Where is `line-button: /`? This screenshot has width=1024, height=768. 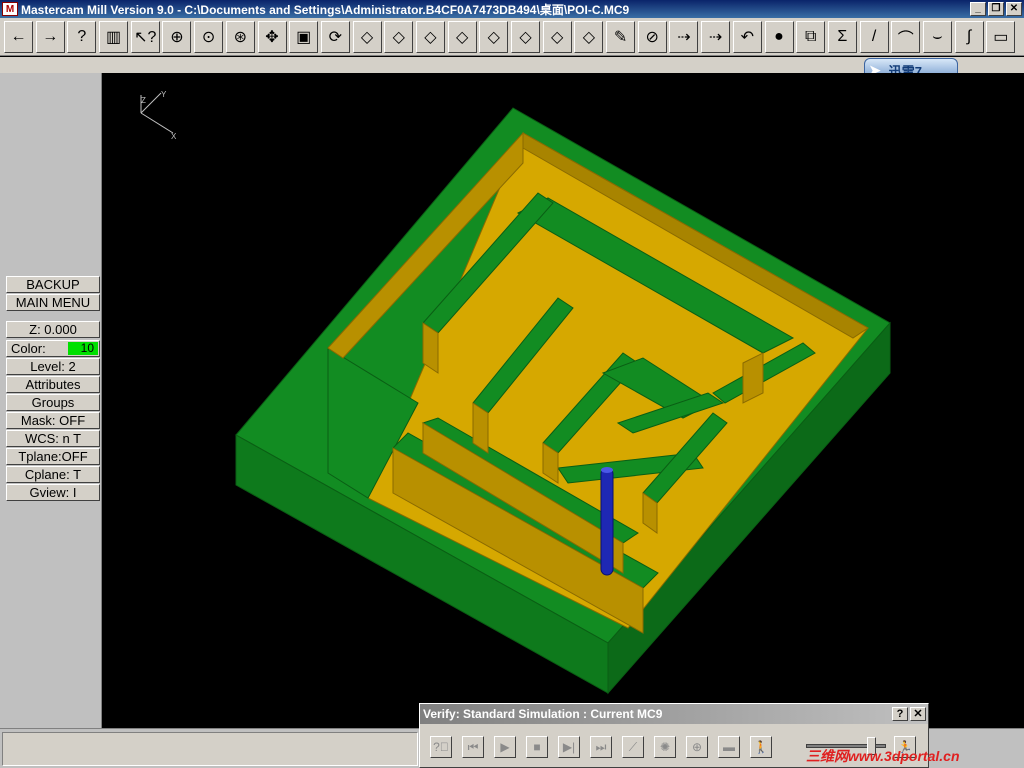 line-button: / is located at coordinates (874, 36).